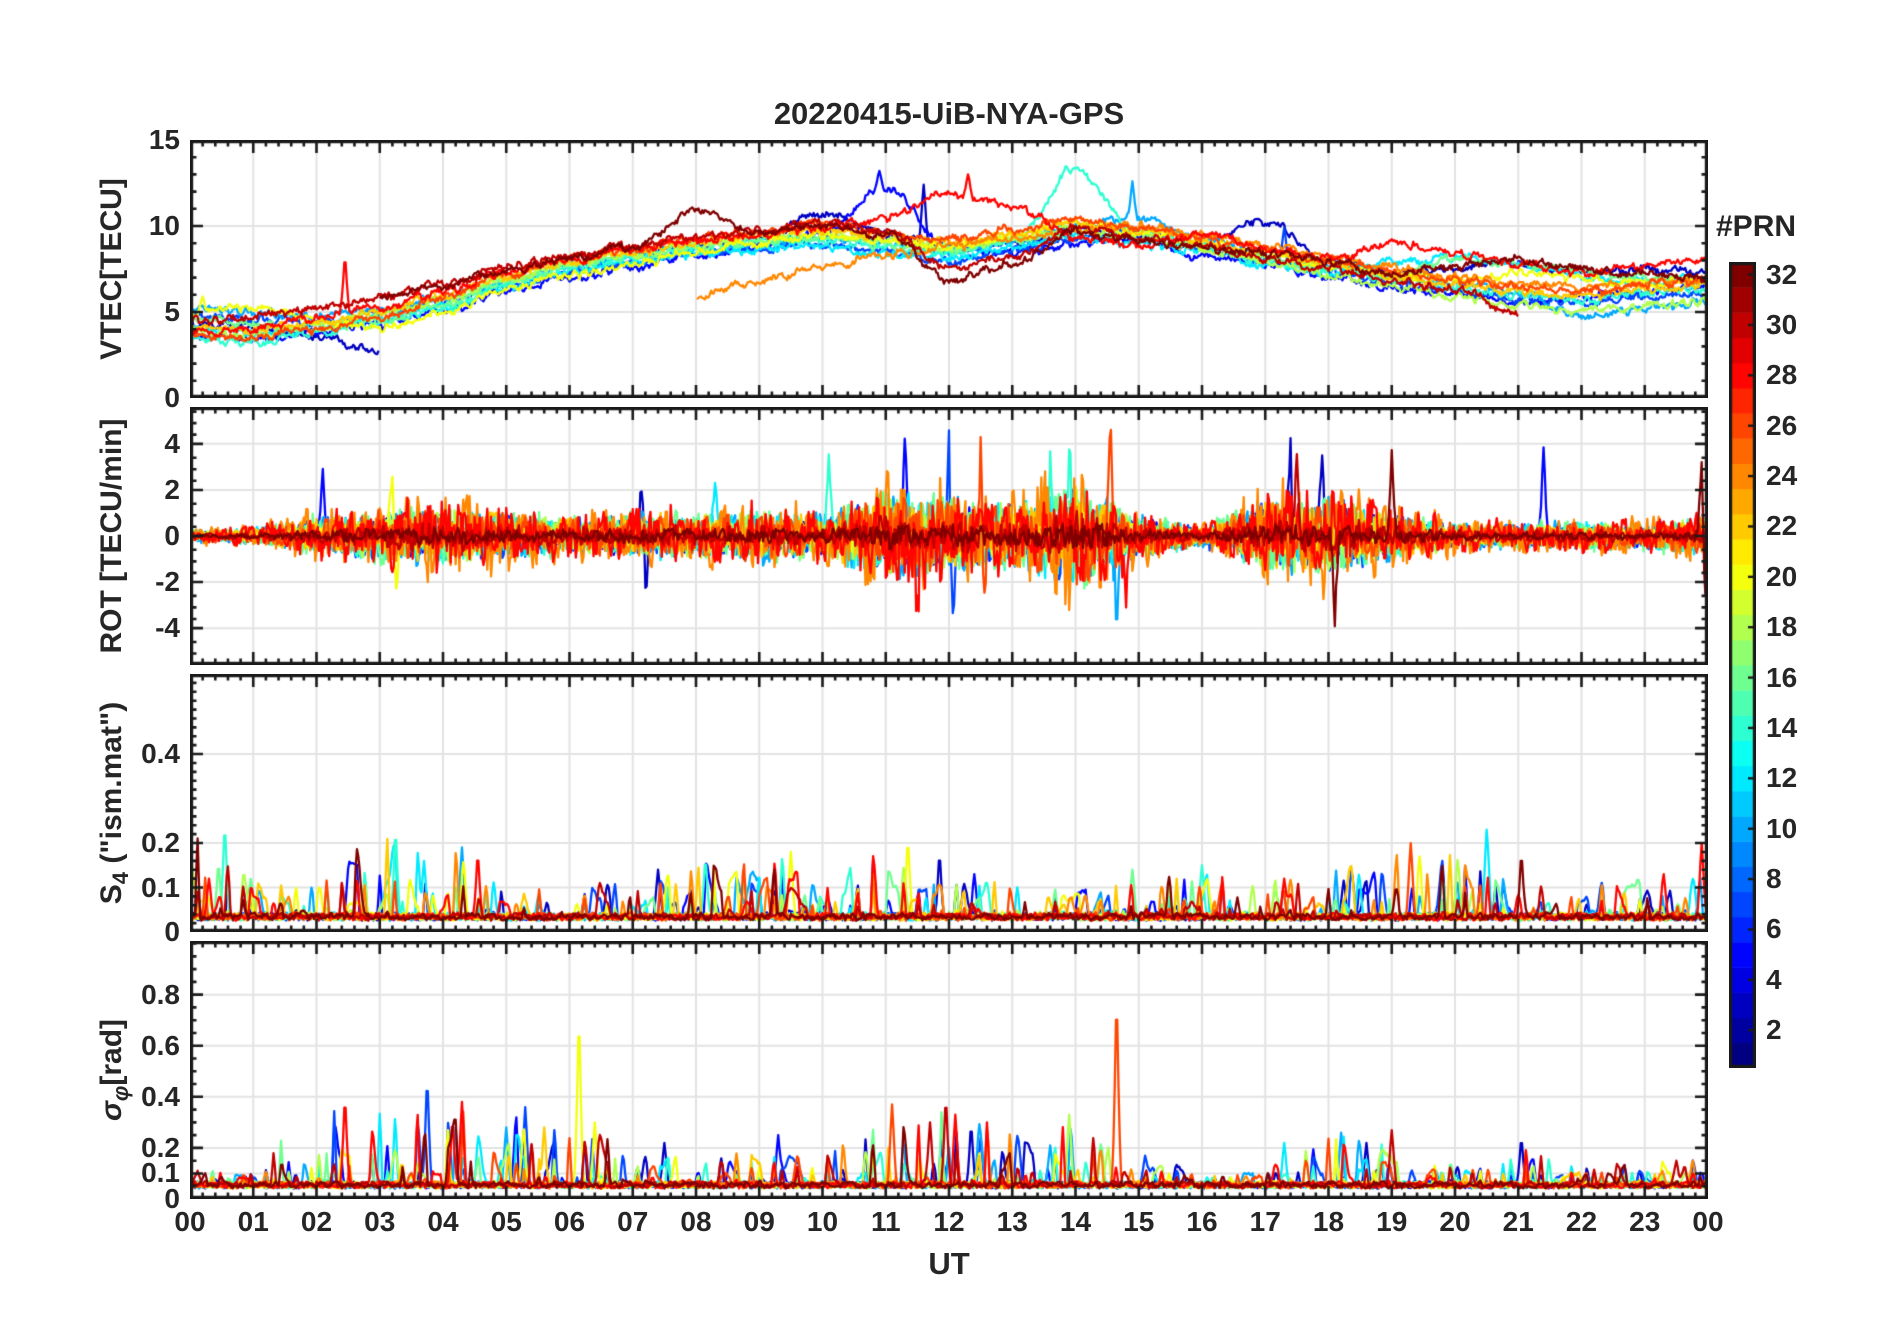  Describe the element at coordinates (822, 1221) in the screenshot. I see `x-tick-label: 10` at that location.